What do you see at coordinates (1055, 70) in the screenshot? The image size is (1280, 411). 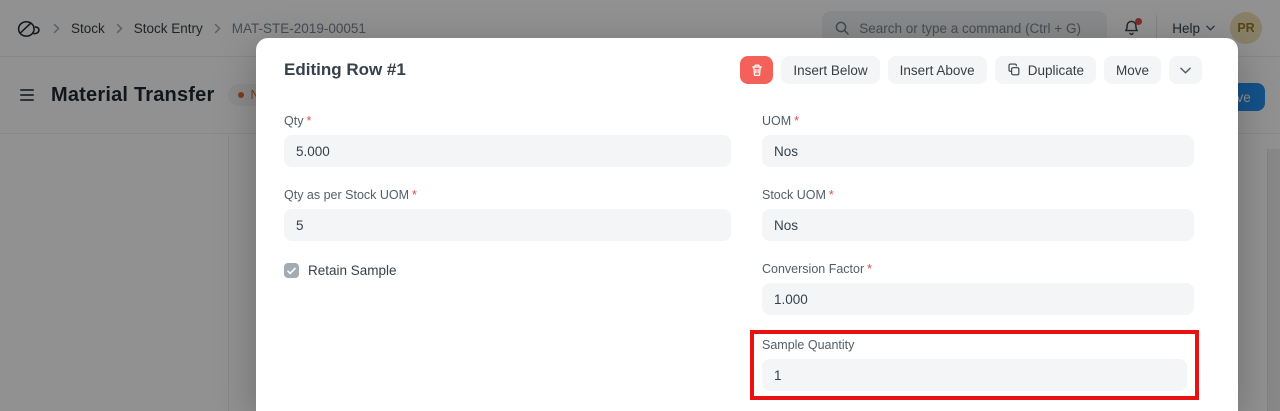 I see `duplicate-label: Duplicate` at bounding box center [1055, 70].